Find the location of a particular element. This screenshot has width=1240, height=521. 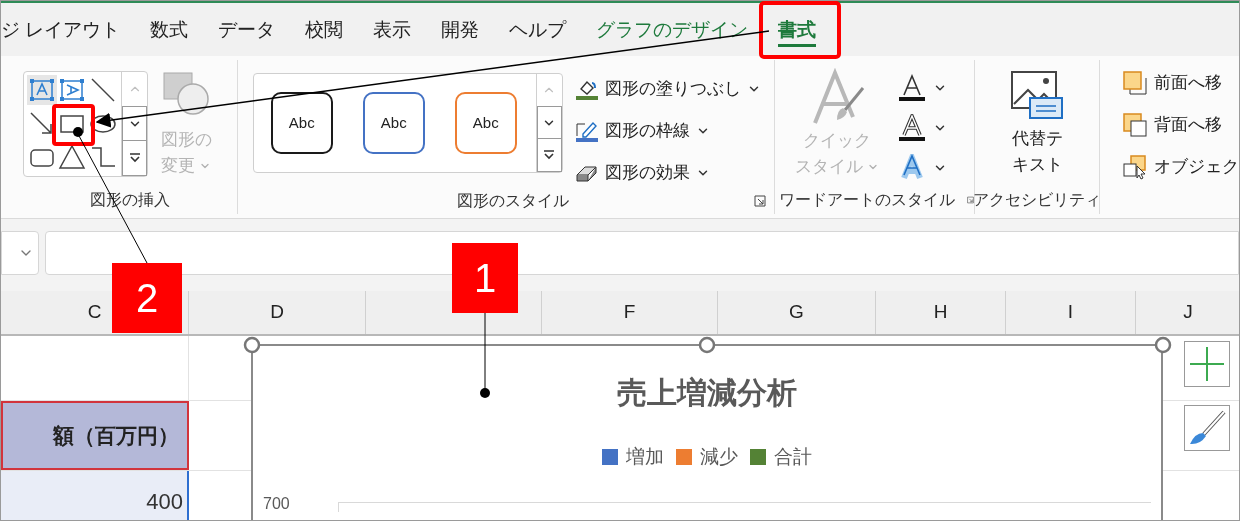

alt-text-button: 代替テ キスト is located at coordinates (1037, 128).